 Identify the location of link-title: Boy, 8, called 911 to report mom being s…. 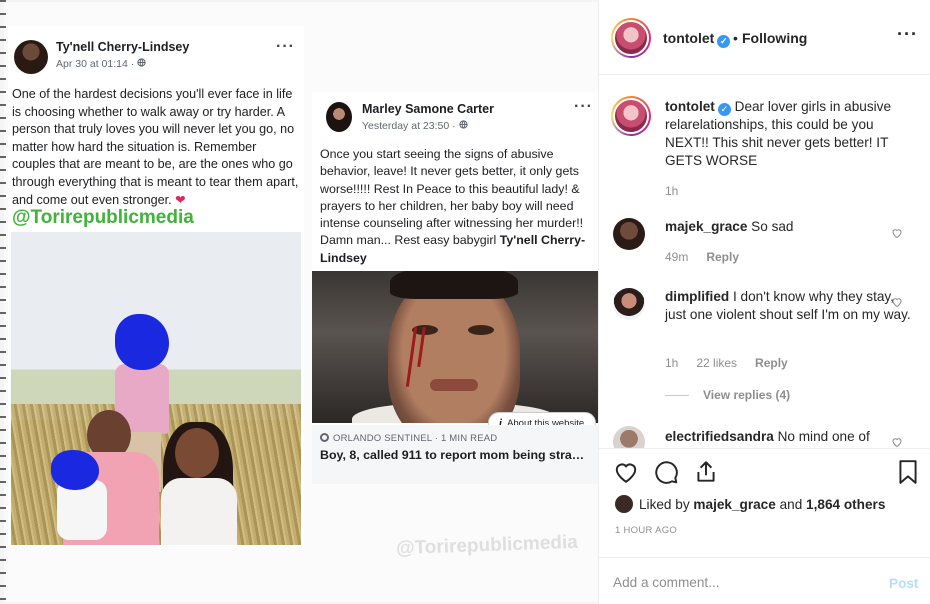
(455, 455).